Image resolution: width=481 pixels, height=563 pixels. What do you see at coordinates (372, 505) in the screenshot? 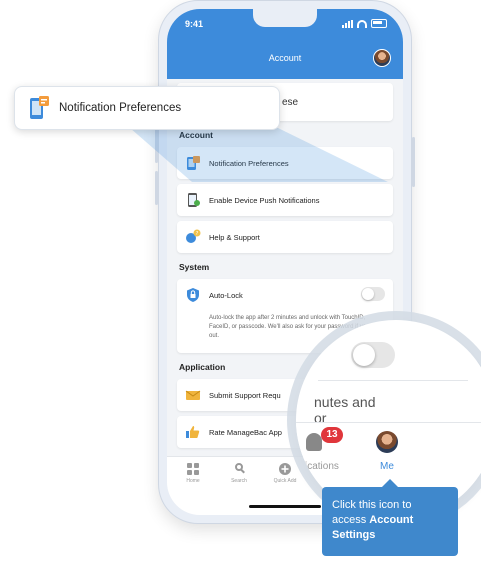
I see `tooltip-line: Click this icon to` at bounding box center [372, 505].